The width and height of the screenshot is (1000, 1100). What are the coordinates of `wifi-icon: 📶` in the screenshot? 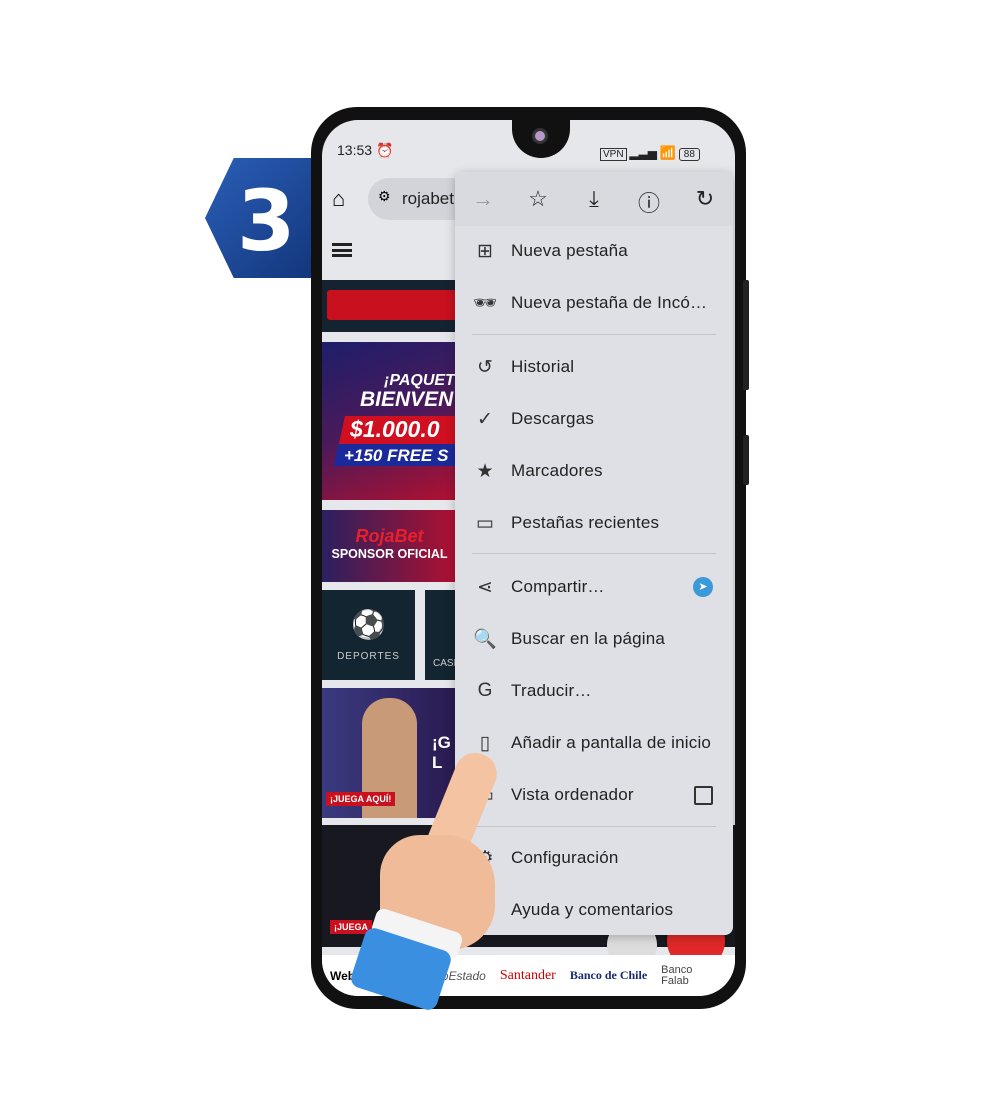 It's located at (667, 152).